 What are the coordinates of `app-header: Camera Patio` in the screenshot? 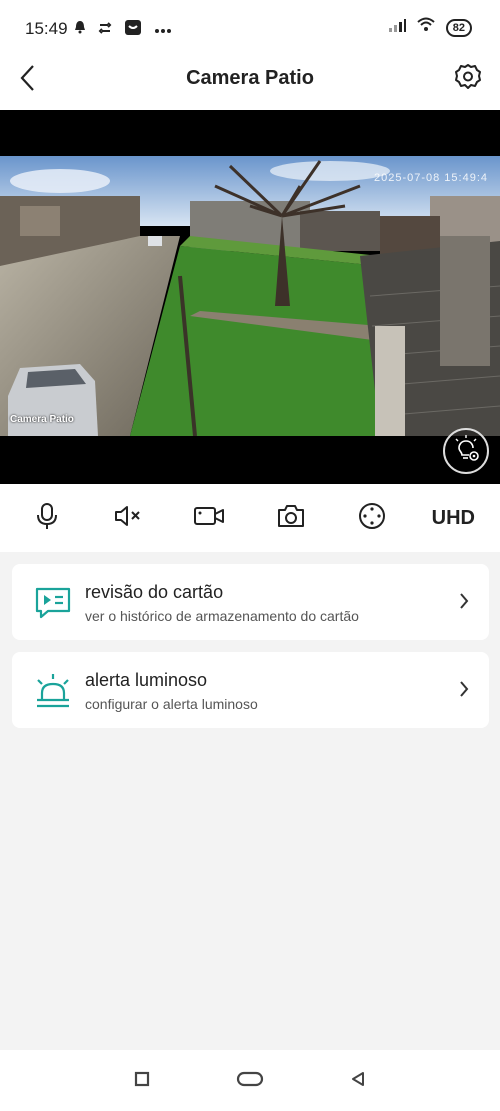 It's located at (250, 84).